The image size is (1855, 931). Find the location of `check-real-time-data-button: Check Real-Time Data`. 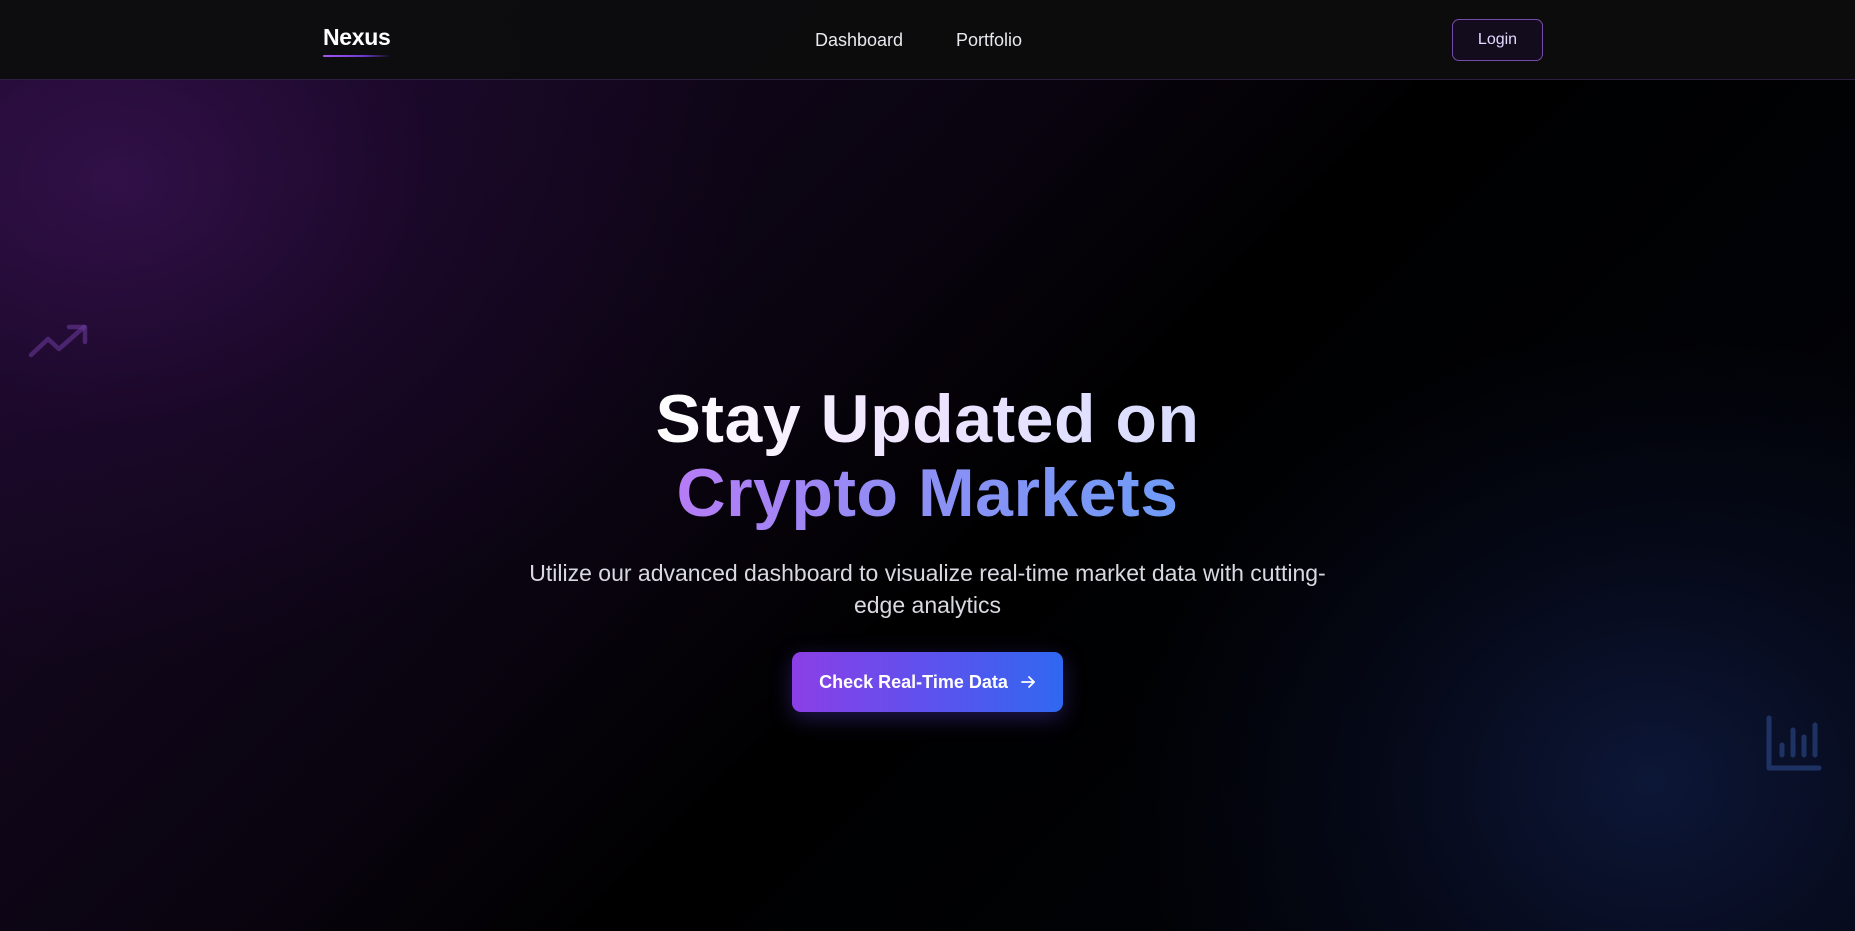

check-real-time-data-button: Check Real-Time Data is located at coordinates (927, 682).